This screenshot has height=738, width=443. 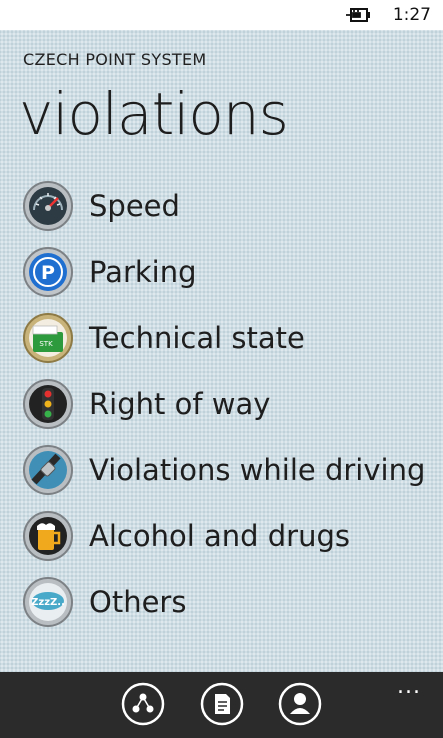 What do you see at coordinates (46, 344) in the screenshot?
I see `svg-text: STK` at bounding box center [46, 344].